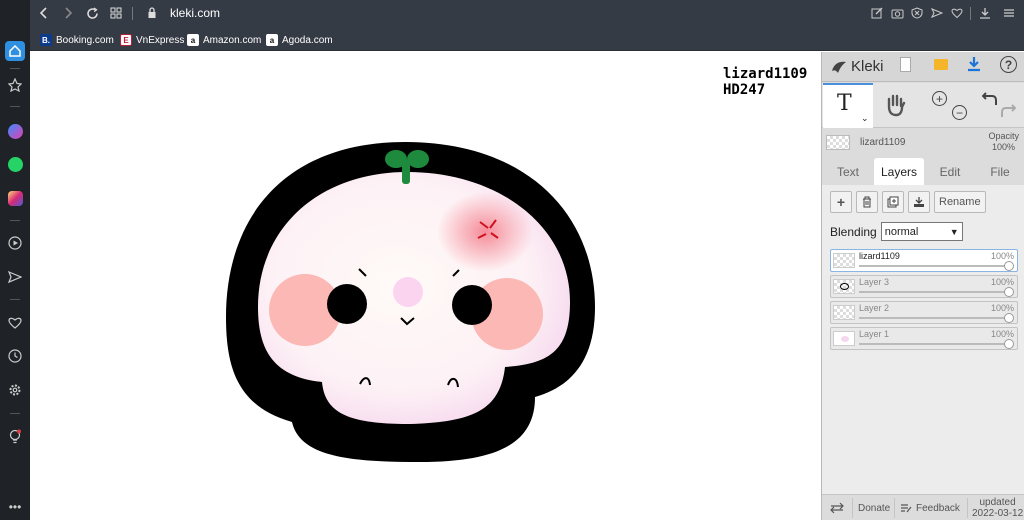  What do you see at coordinates (867, 66) in the screenshot?
I see `app-name: Kleki` at bounding box center [867, 66].